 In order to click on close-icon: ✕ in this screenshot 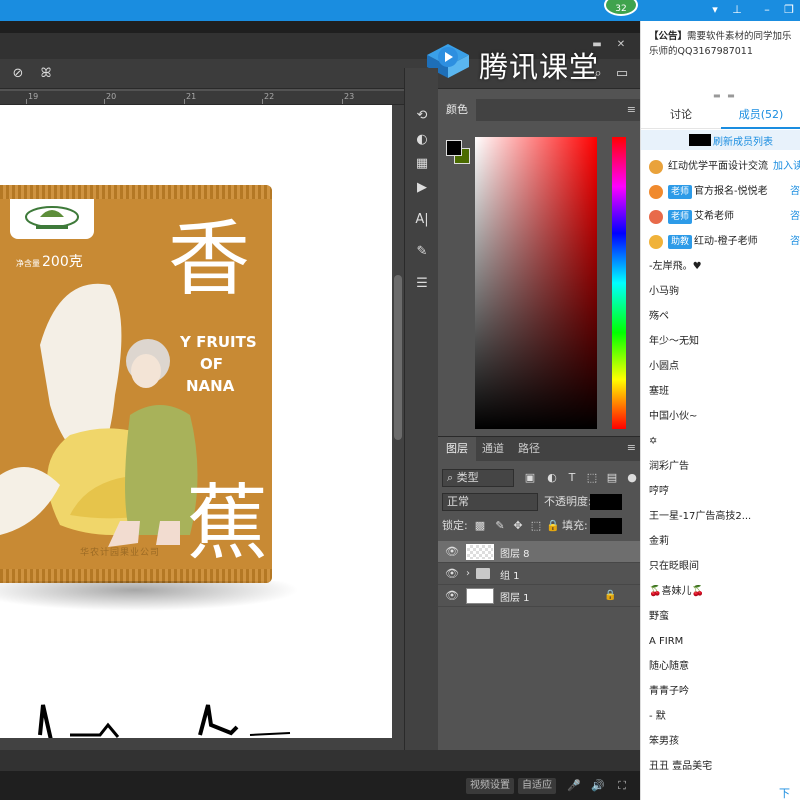, I will do `click(621, 45)`.